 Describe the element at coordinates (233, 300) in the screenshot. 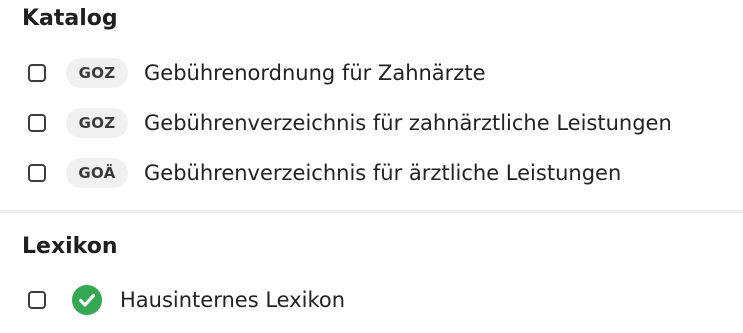

I see `lexikon-item-label: Hausinternes Lexikon` at that location.